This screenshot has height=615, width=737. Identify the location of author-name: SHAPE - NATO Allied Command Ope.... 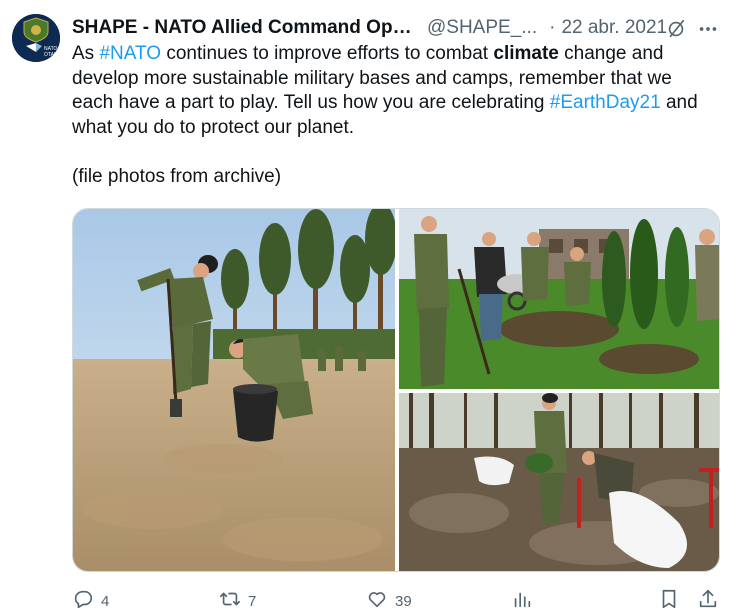
(244, 28).